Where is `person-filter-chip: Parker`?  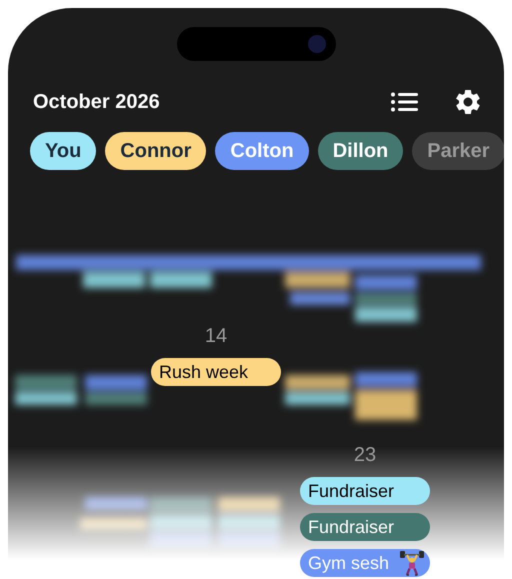 person-filter-chip: Parker is located at coordinates (458, 151).